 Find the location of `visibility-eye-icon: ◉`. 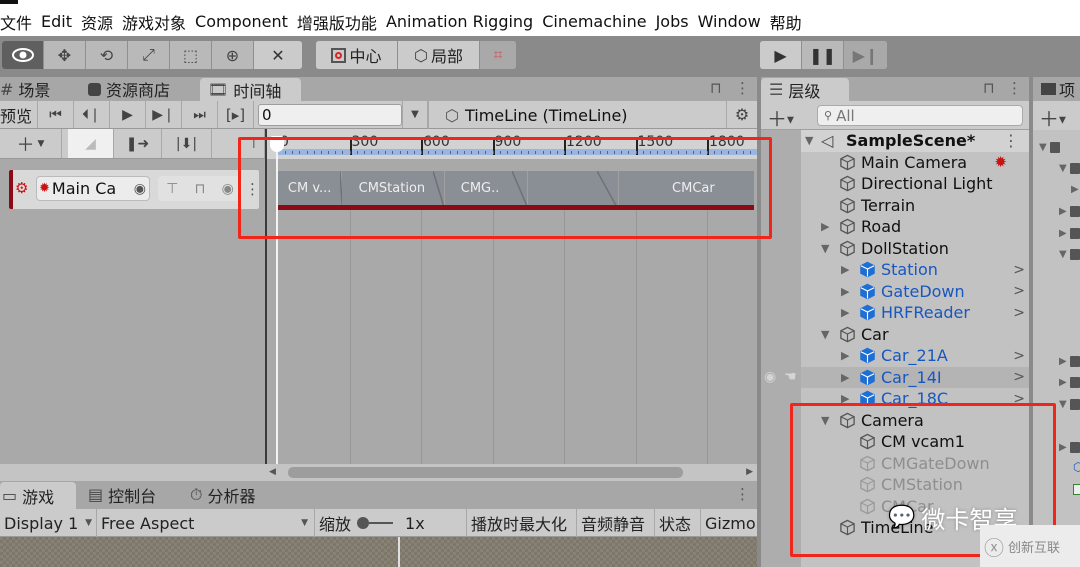

visibility-eye-icon: ◉ is located at coordinates (770, 377).